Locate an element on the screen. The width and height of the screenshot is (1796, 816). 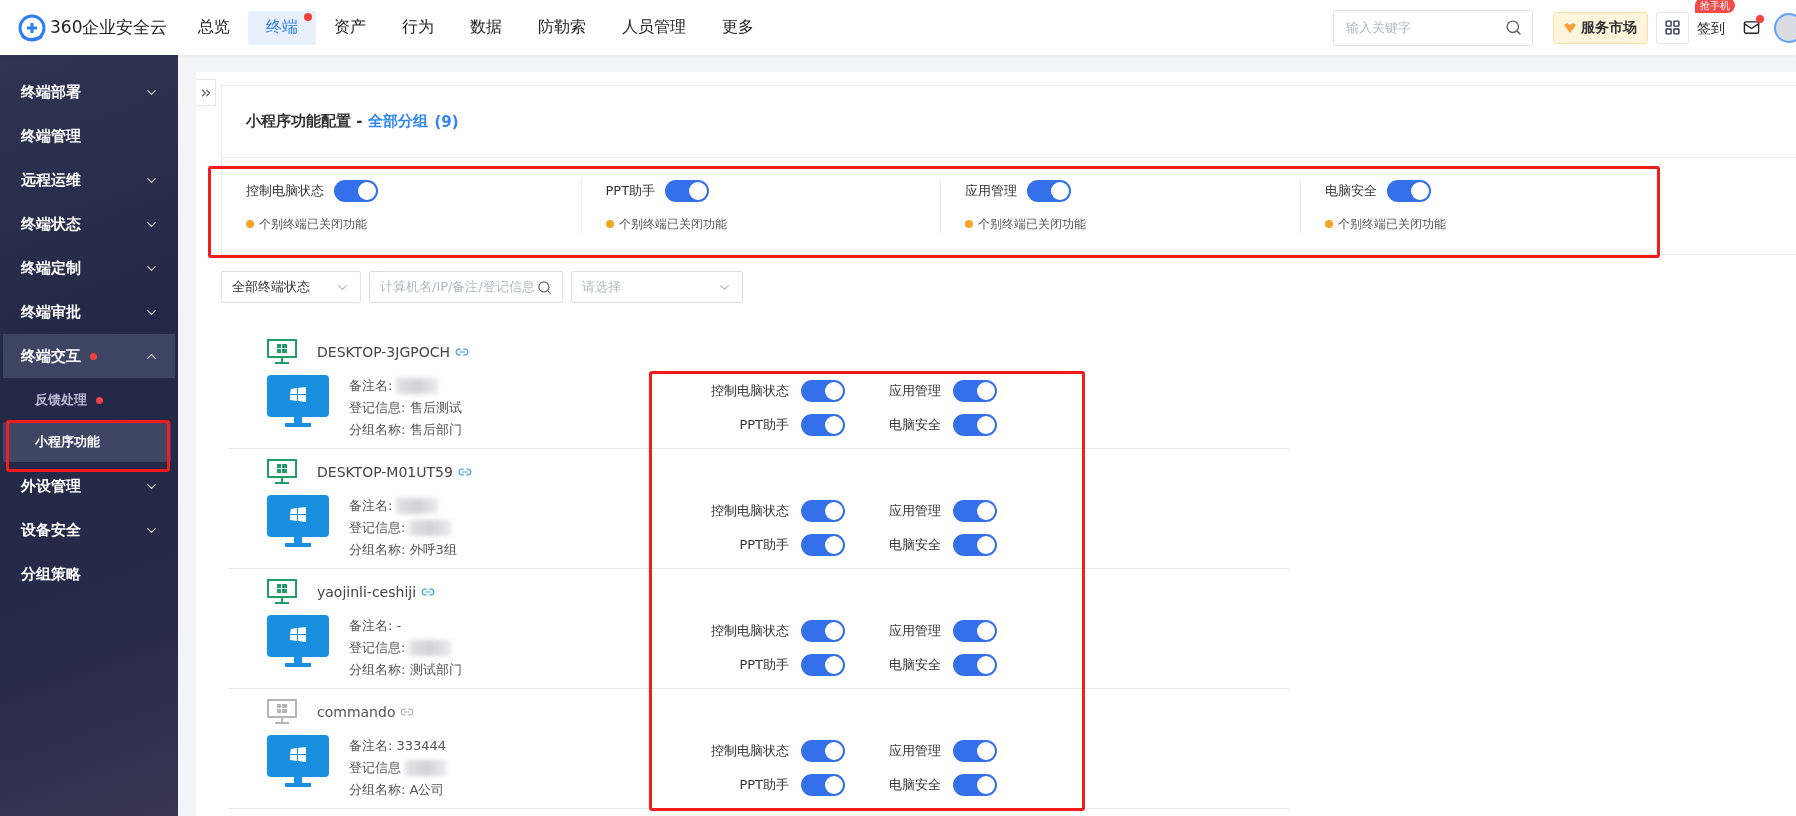
mail-icon is located at coordinates (1751, 27).